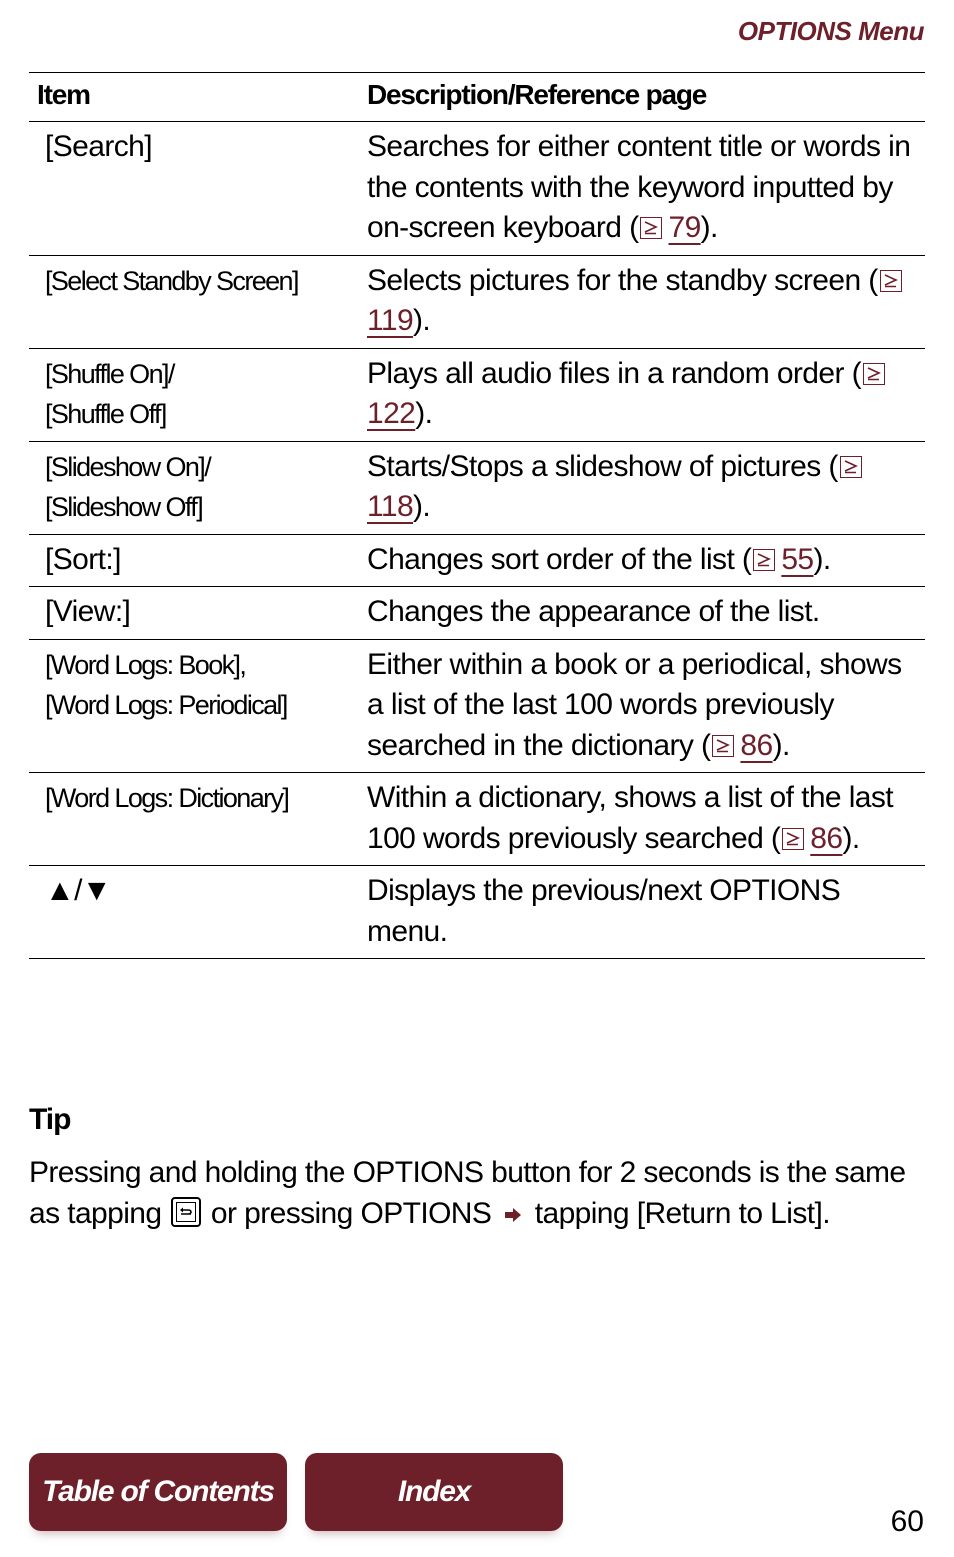 This screenshot has width=954, height=1557. Describe the element at coordinates (390, 320) in the screenshot. I see `page-reference-link: 119` at that location.